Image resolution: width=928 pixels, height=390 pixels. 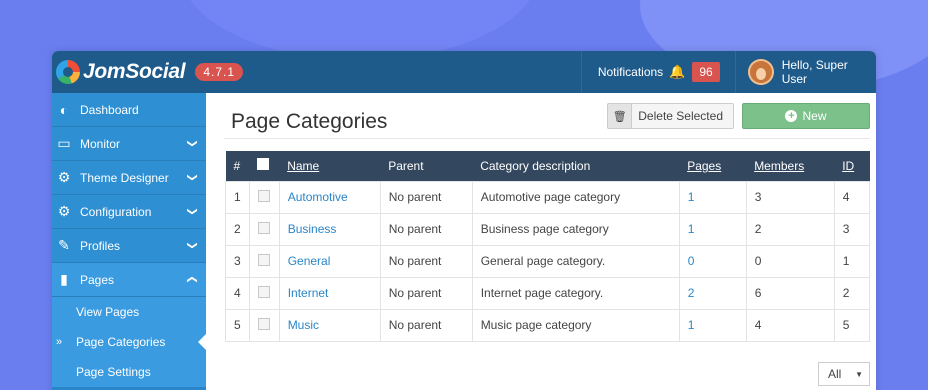 What do you see at coordinates (219, 72) in the screenshot?
I see `version-badge: 4.7.1` at bounding box center [219, 72].